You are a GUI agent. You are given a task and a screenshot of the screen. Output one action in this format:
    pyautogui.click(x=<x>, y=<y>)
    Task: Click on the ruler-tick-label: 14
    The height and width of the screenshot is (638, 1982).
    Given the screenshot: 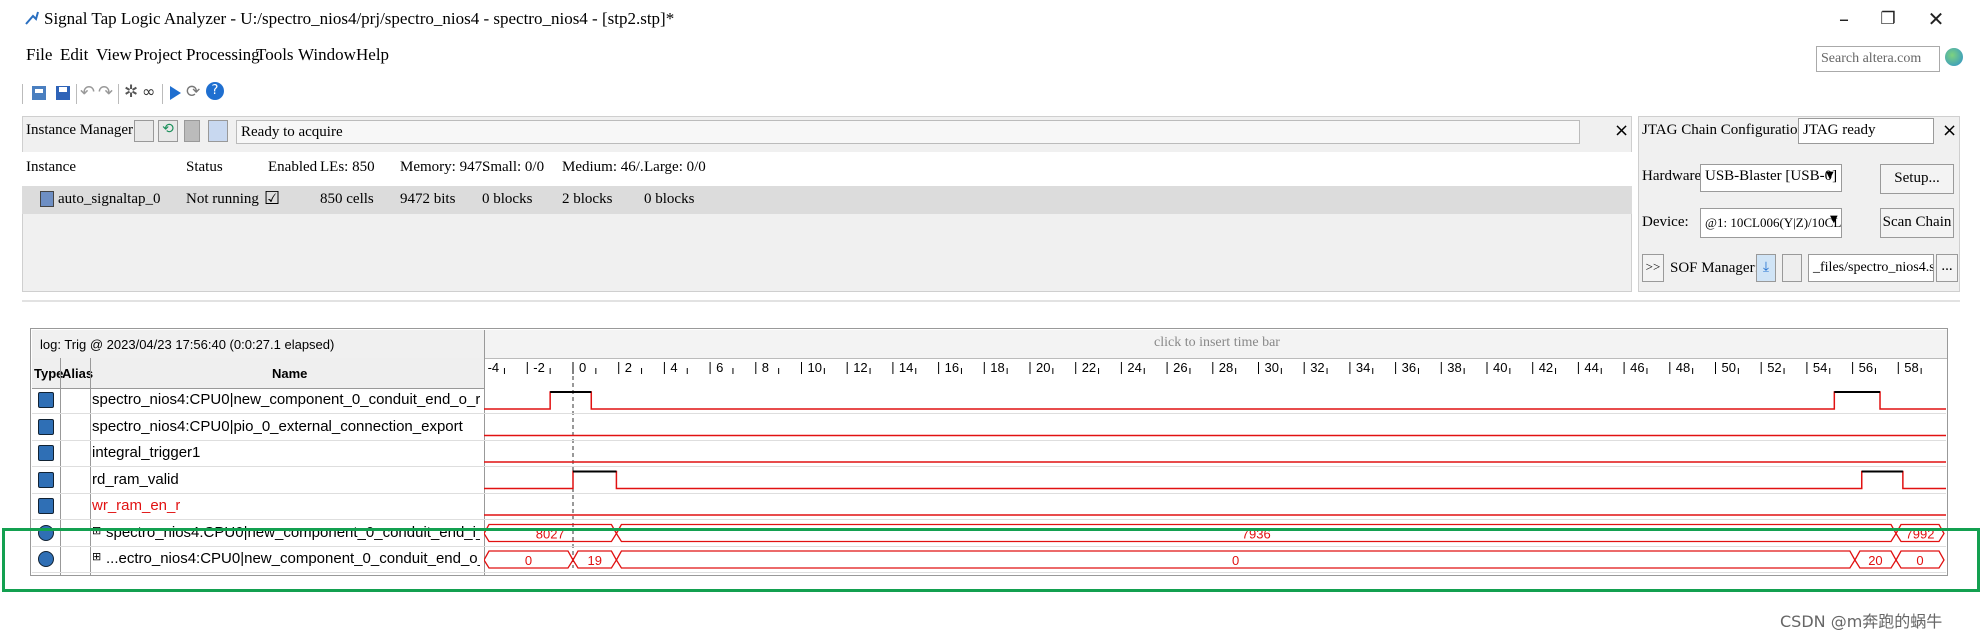 What is the action you would take?
    pyautogui.click(x=906, y=367)
    